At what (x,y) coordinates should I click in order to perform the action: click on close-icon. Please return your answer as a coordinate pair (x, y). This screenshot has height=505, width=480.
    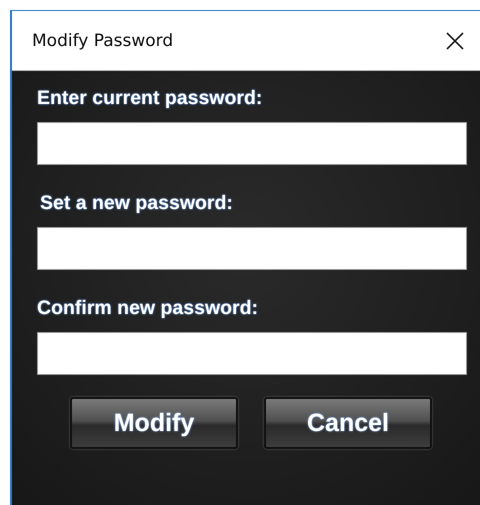
    Looking at the image, I should click on (455, 41).